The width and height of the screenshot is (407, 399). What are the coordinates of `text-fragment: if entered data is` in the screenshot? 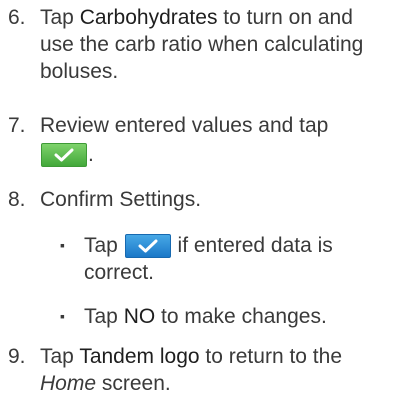 It's located at (252, 245).